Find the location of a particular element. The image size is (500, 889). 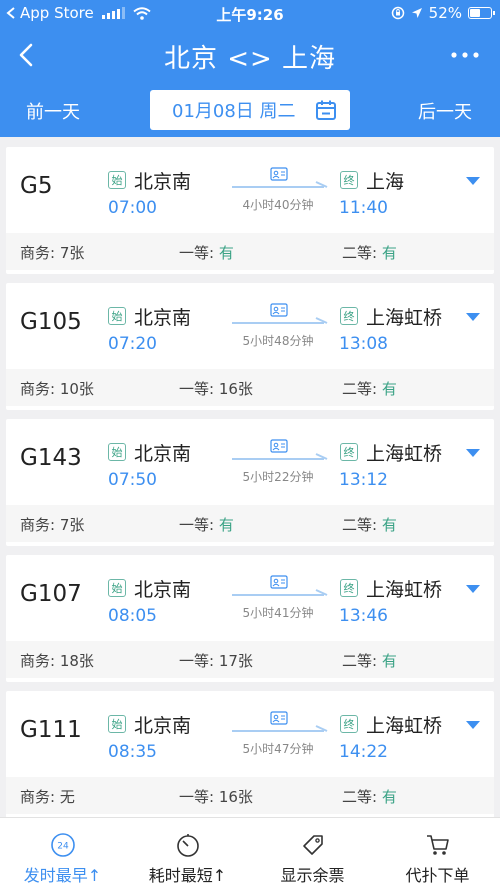

travel-duration: 5小时22分钟 is located at coordinates (278, 477).